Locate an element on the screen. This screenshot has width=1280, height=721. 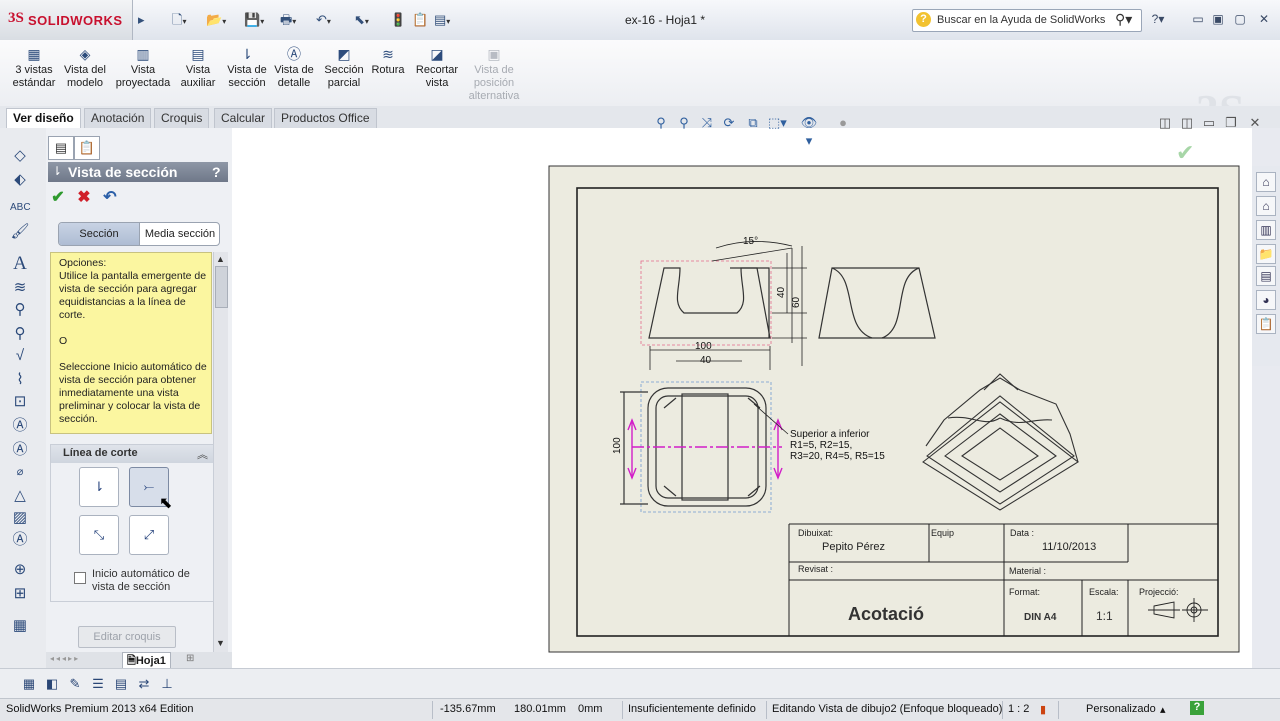
line-thickness-icon: ☰ is located at coordinates (98, 684).